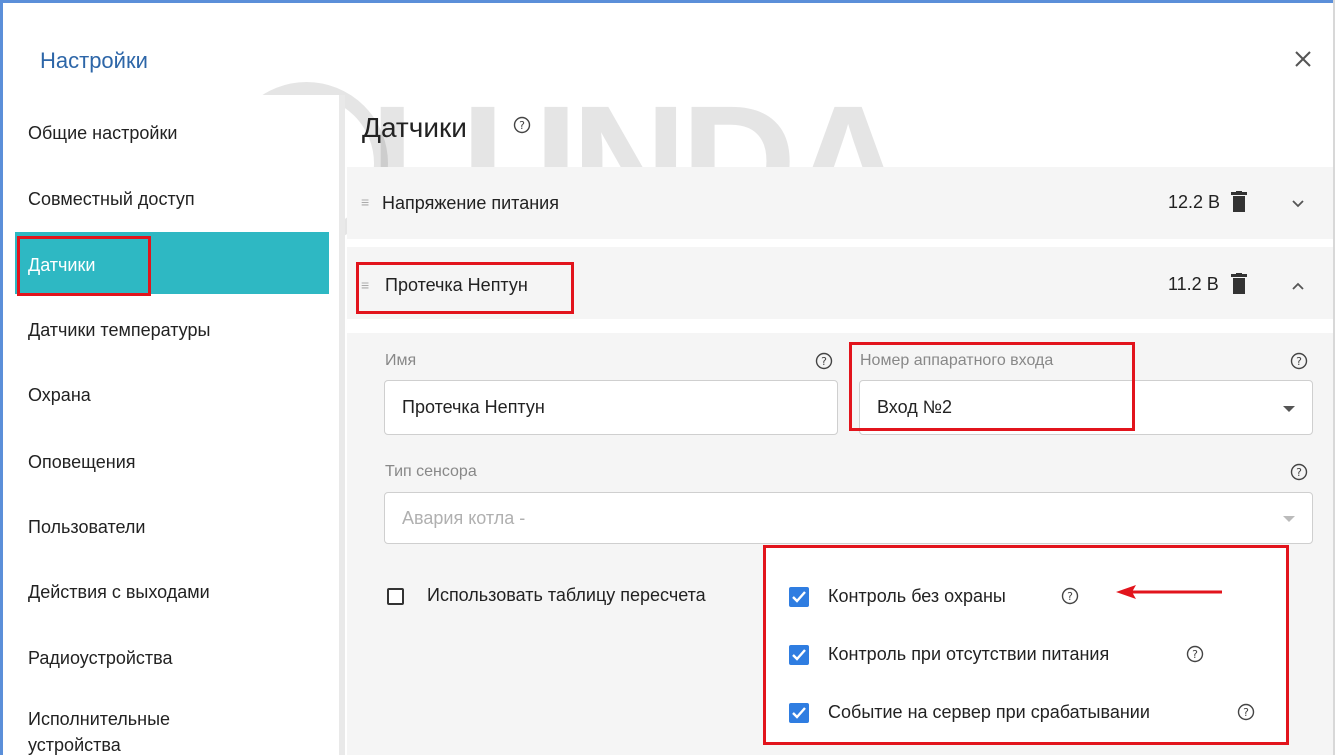 Image resolution: width=1335 pixels, height=756 pixels. What do you see at coordinates (74, 745) in the screenshot?
I see `sidebar-item-actuators-line2: устройства` at bounding box center [74, 745].